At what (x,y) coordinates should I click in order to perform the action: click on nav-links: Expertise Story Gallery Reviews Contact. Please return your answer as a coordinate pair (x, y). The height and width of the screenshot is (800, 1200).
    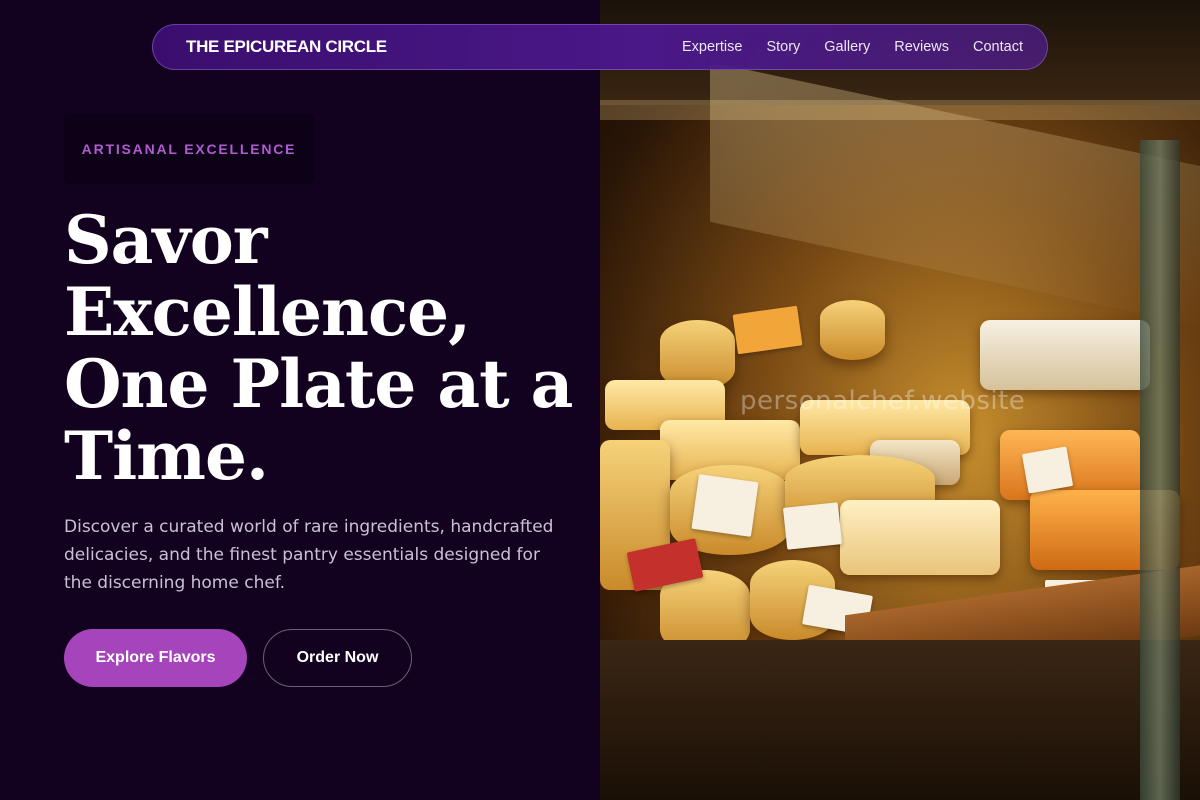
    Looking at the image, I should click on (852, 47).